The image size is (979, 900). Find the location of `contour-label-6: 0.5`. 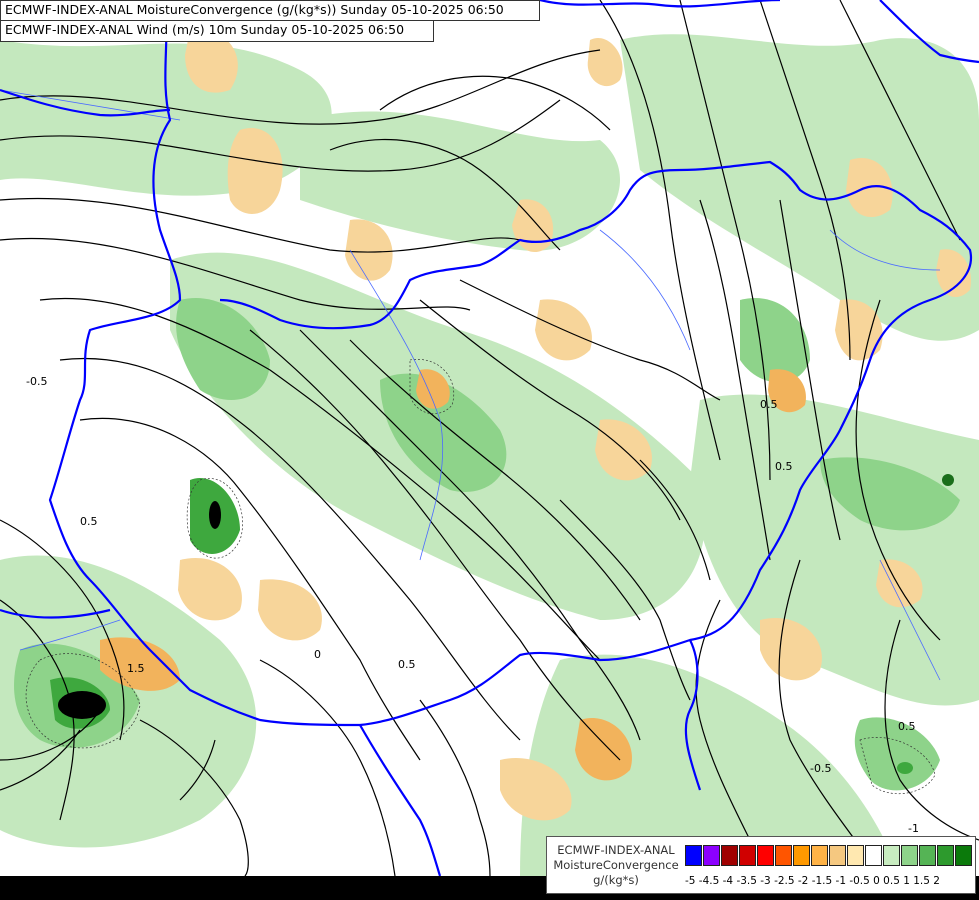

contour-label-6: 0.5 is located at coordinates (907, 726).